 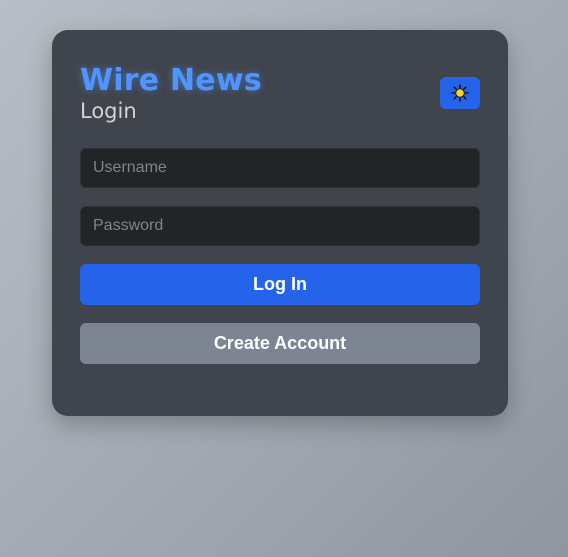 What do you see at coordinates (280, 284) in the screenshot?
I see `login-button: Log In` at bounding box center [280, 284].